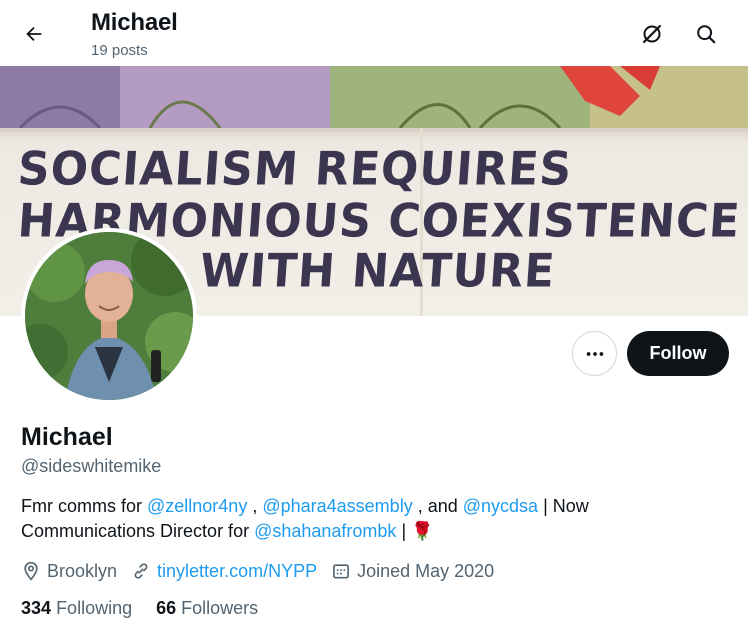 The height and width of the screenshot is (629, 748). What do you see at coordinates (166, 608) in the screenshot?
I see `followers-count: 66` at bounding box center [166, 608].